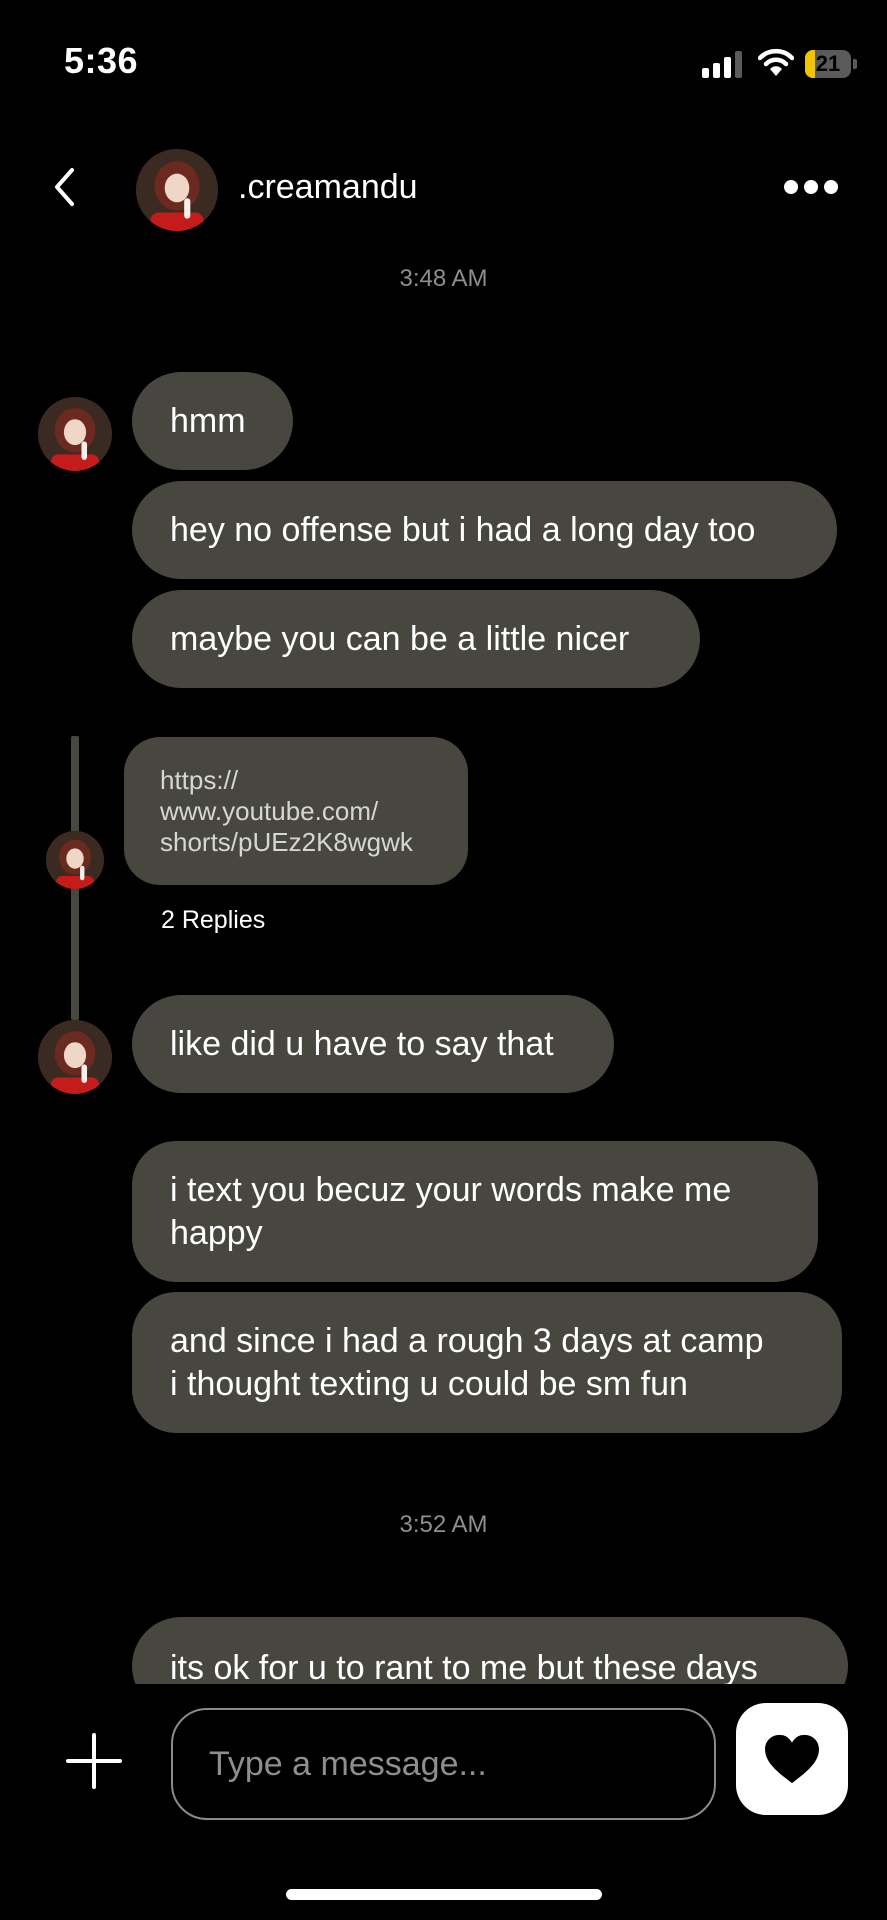 Image resolution: width=887 pixels, height=1920 pixels. I want to click on link-text-line: https://, so click(296, 780).